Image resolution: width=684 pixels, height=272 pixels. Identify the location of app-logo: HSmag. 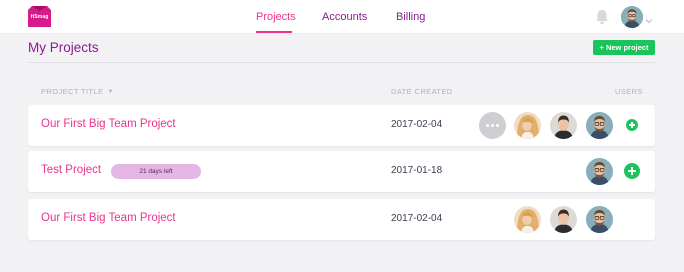
(39, 16).